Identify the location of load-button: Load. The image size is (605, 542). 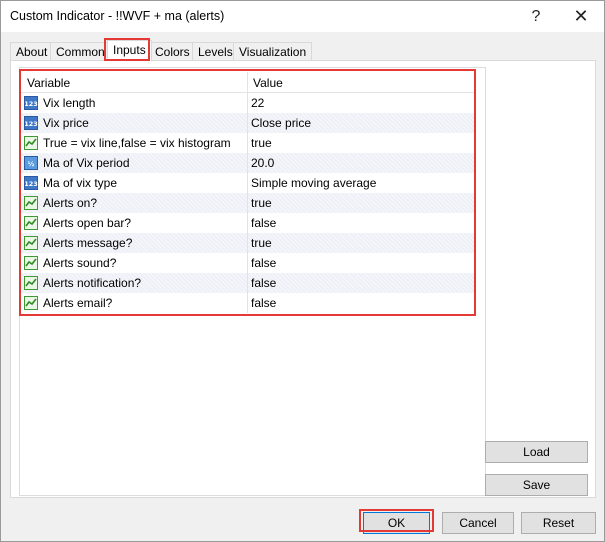
(536, 452).